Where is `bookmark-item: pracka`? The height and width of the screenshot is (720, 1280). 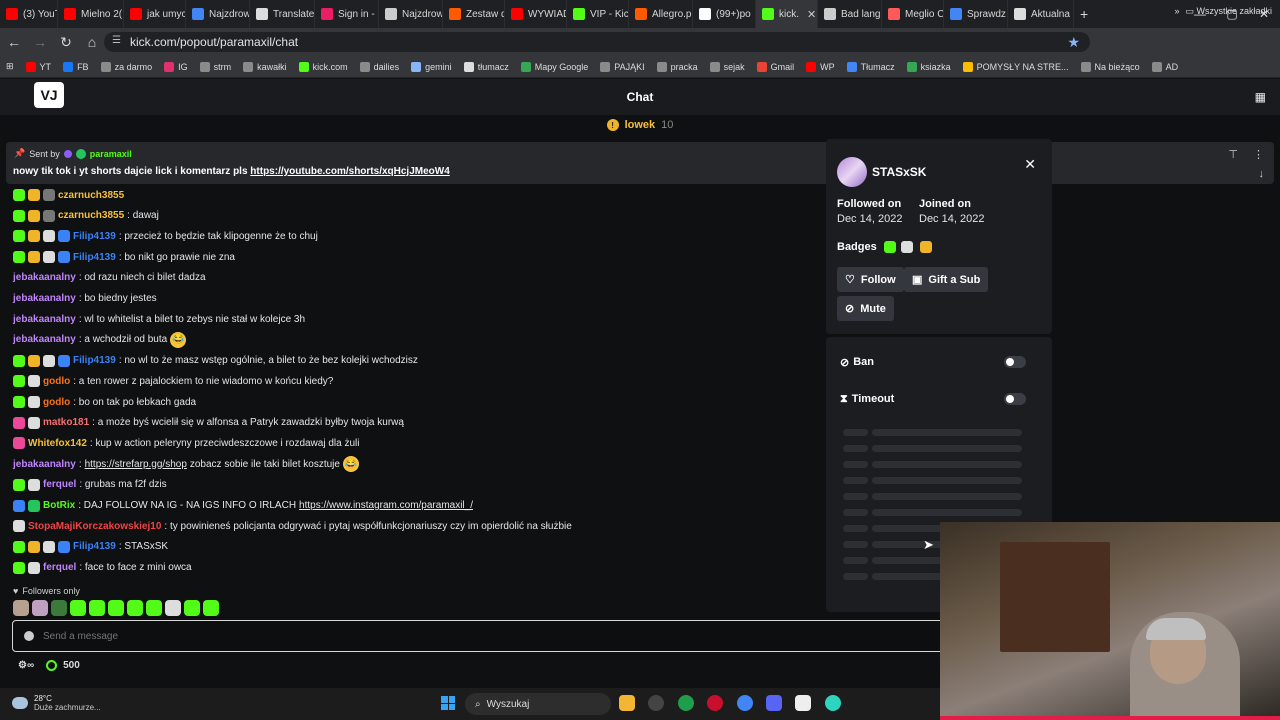
bookmark-item: pracka is located at coordinates (677, 66).